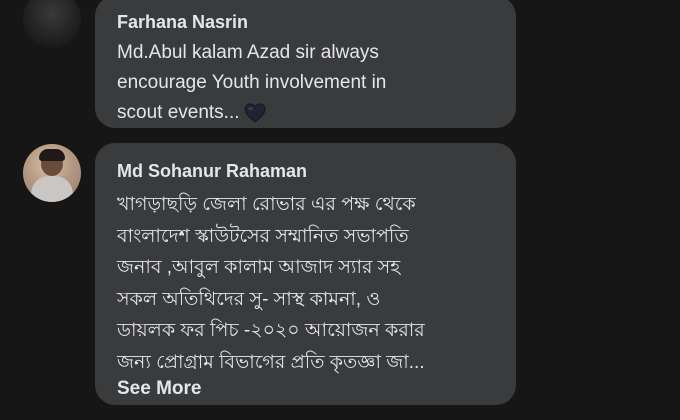 The image size is (680, 420). I want to click on comment-line: Md.Abul kalam Azad sir always, so click(248, 52).